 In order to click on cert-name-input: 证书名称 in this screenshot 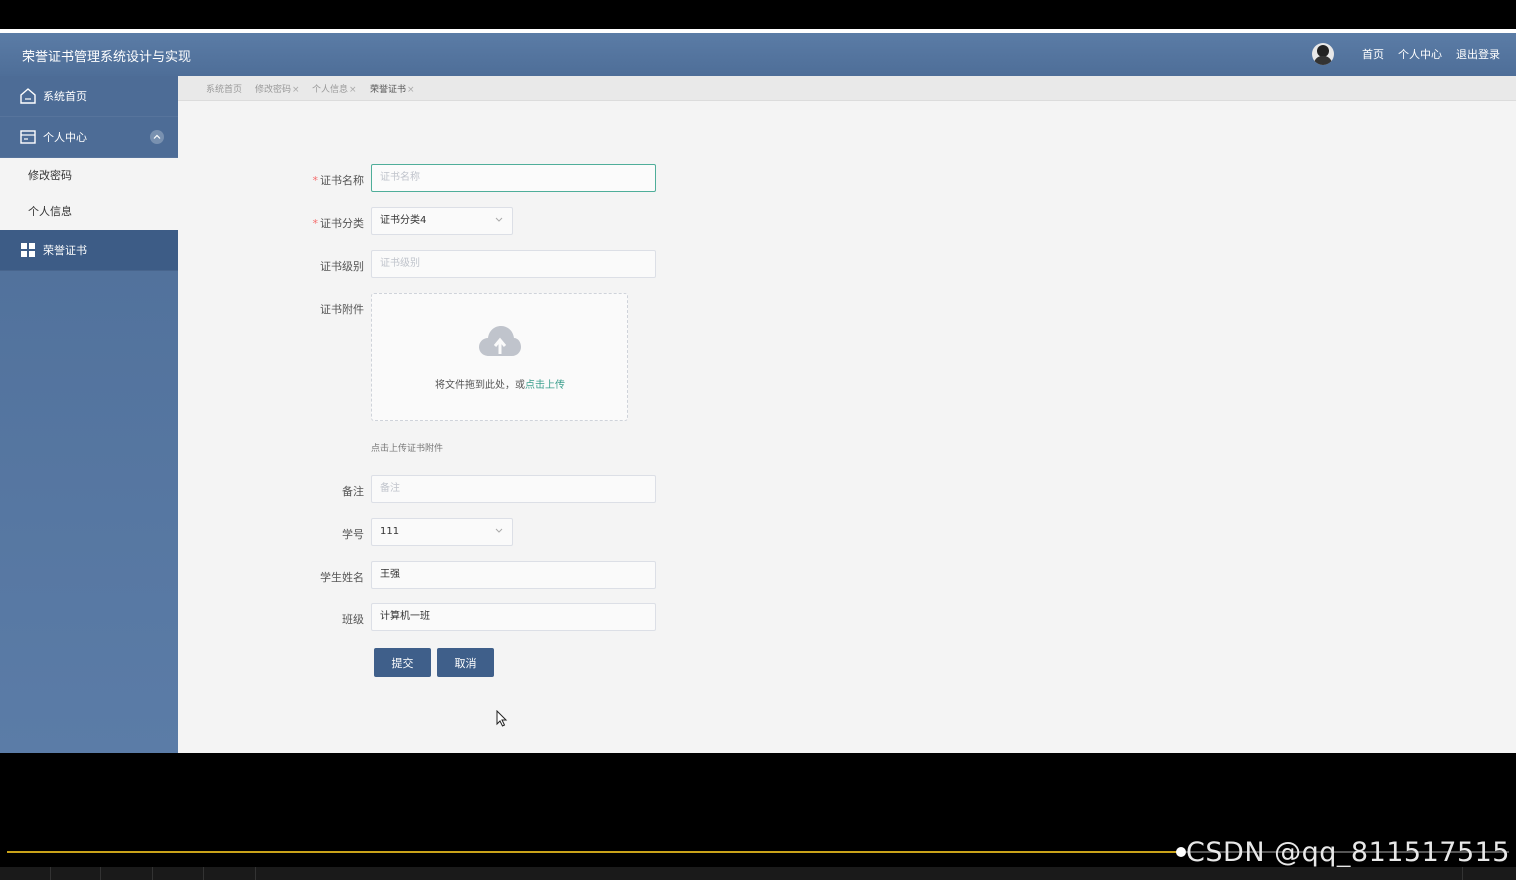, I will do `click(513, 178)`.